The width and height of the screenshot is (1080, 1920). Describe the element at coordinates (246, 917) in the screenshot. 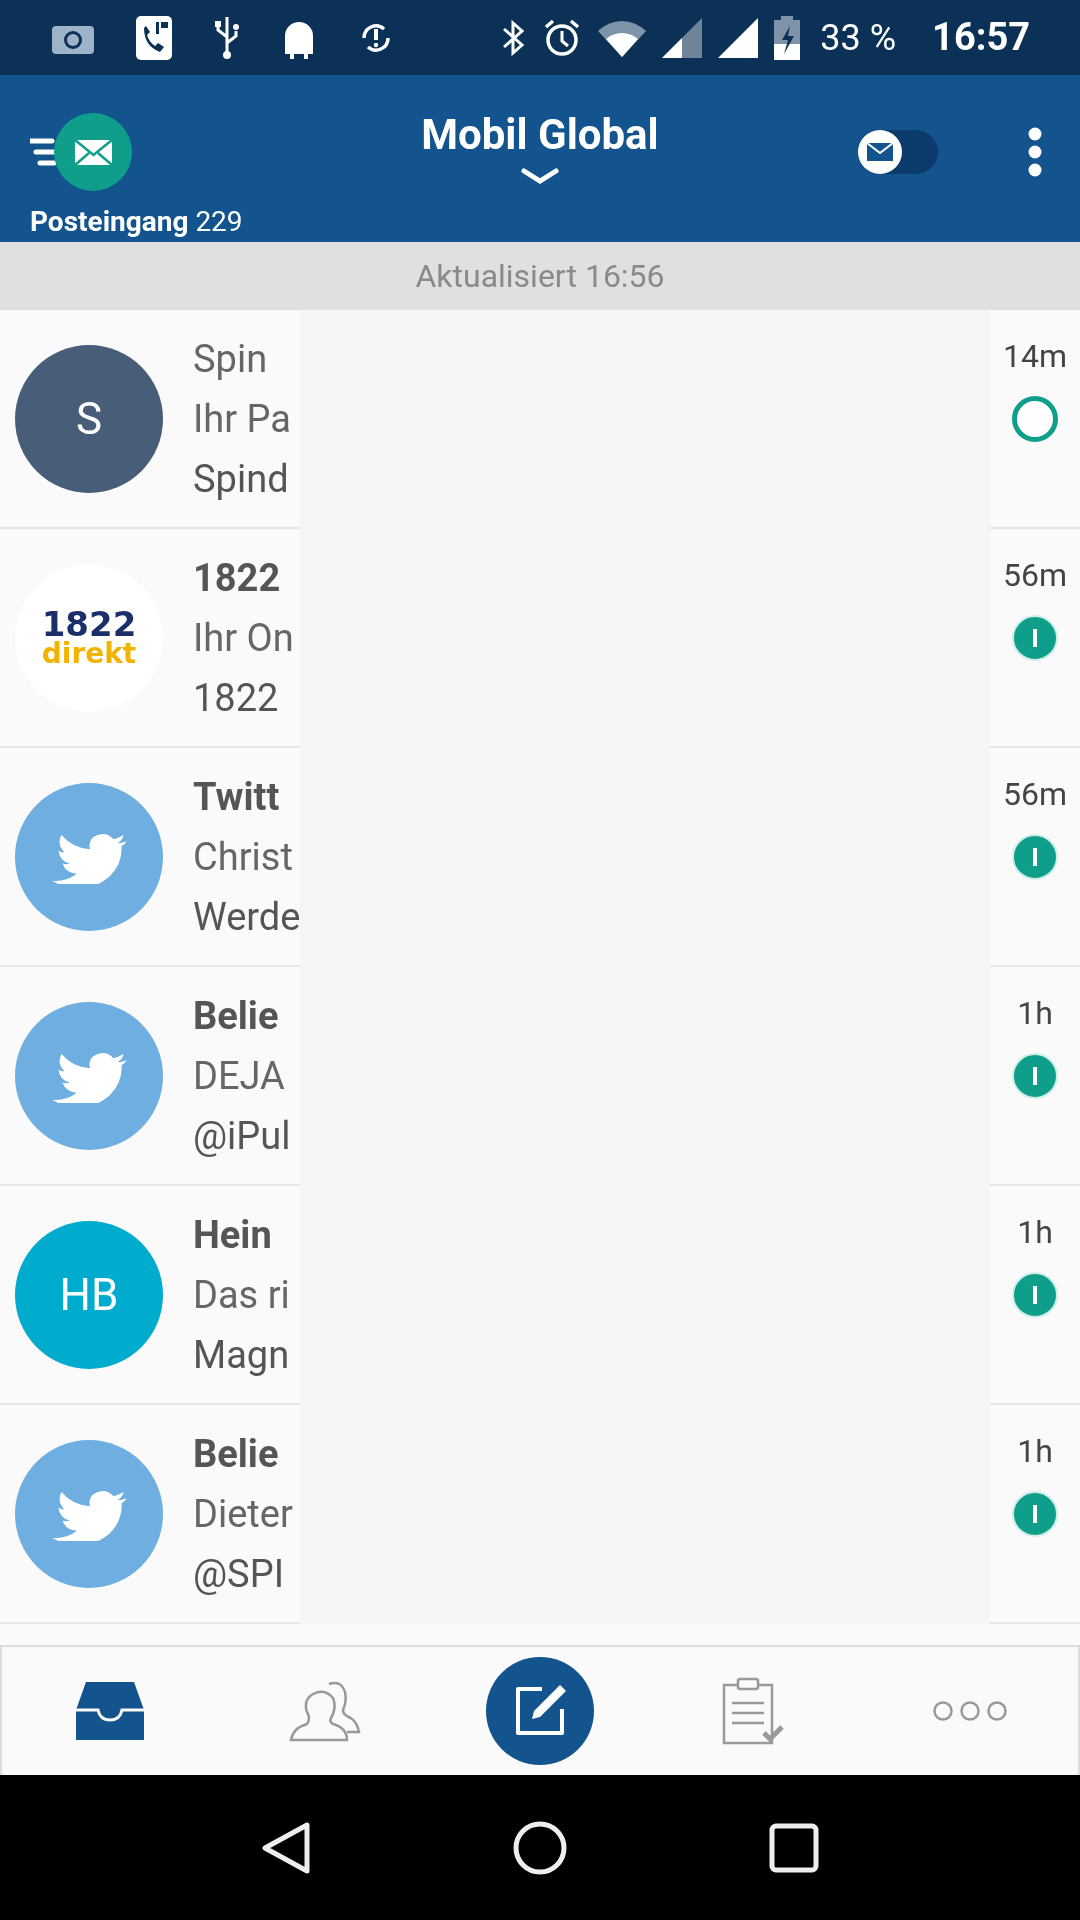

I see `preview-line: Werde` at that location.